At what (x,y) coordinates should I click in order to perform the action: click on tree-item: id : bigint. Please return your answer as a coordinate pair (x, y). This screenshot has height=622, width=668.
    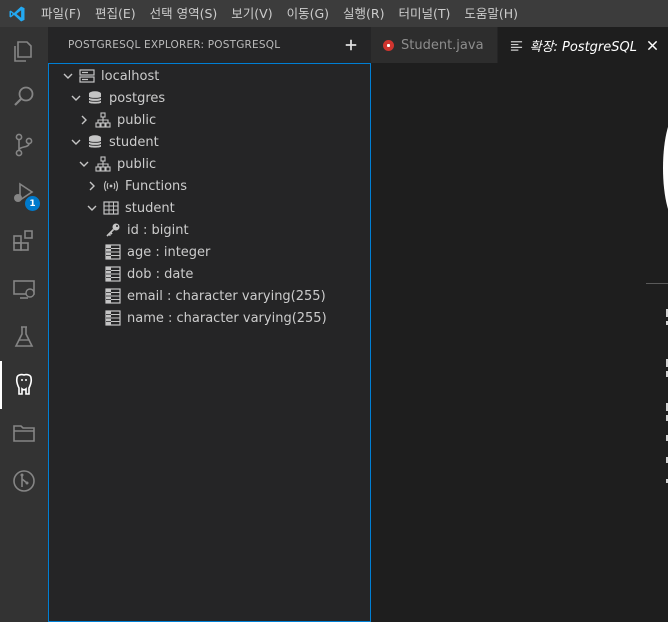
    Looking at the image, I should click on (209, 230).